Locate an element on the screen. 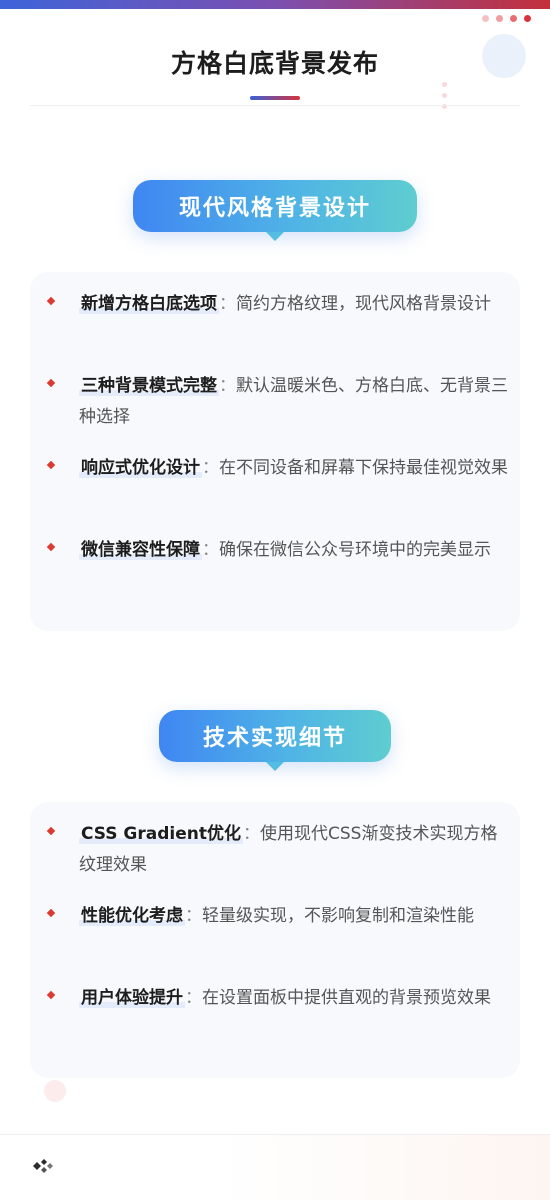  section-heading-pill: 现代风格背景设计 is located at coordinates (275, 206).